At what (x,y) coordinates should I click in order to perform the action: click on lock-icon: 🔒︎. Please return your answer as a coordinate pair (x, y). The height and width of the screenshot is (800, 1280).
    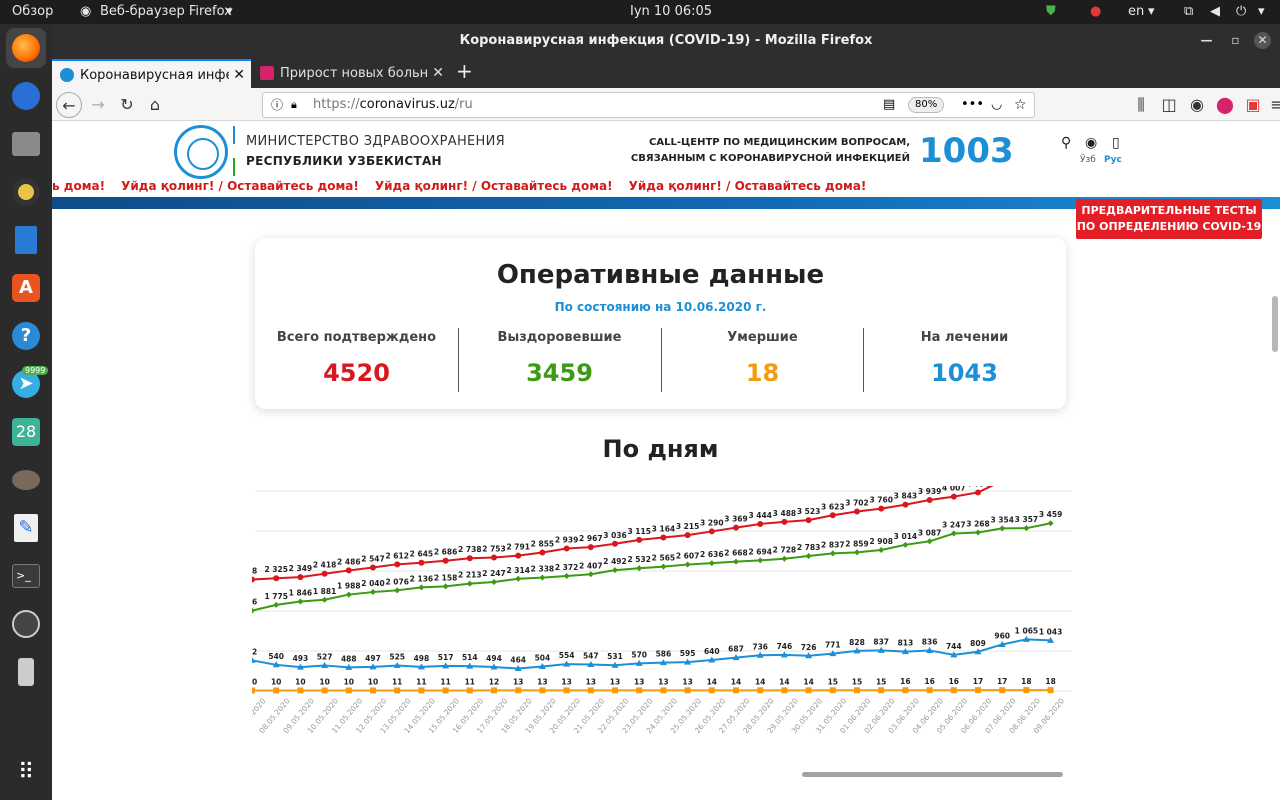
    Looking at the image, I should click on (294, 105).